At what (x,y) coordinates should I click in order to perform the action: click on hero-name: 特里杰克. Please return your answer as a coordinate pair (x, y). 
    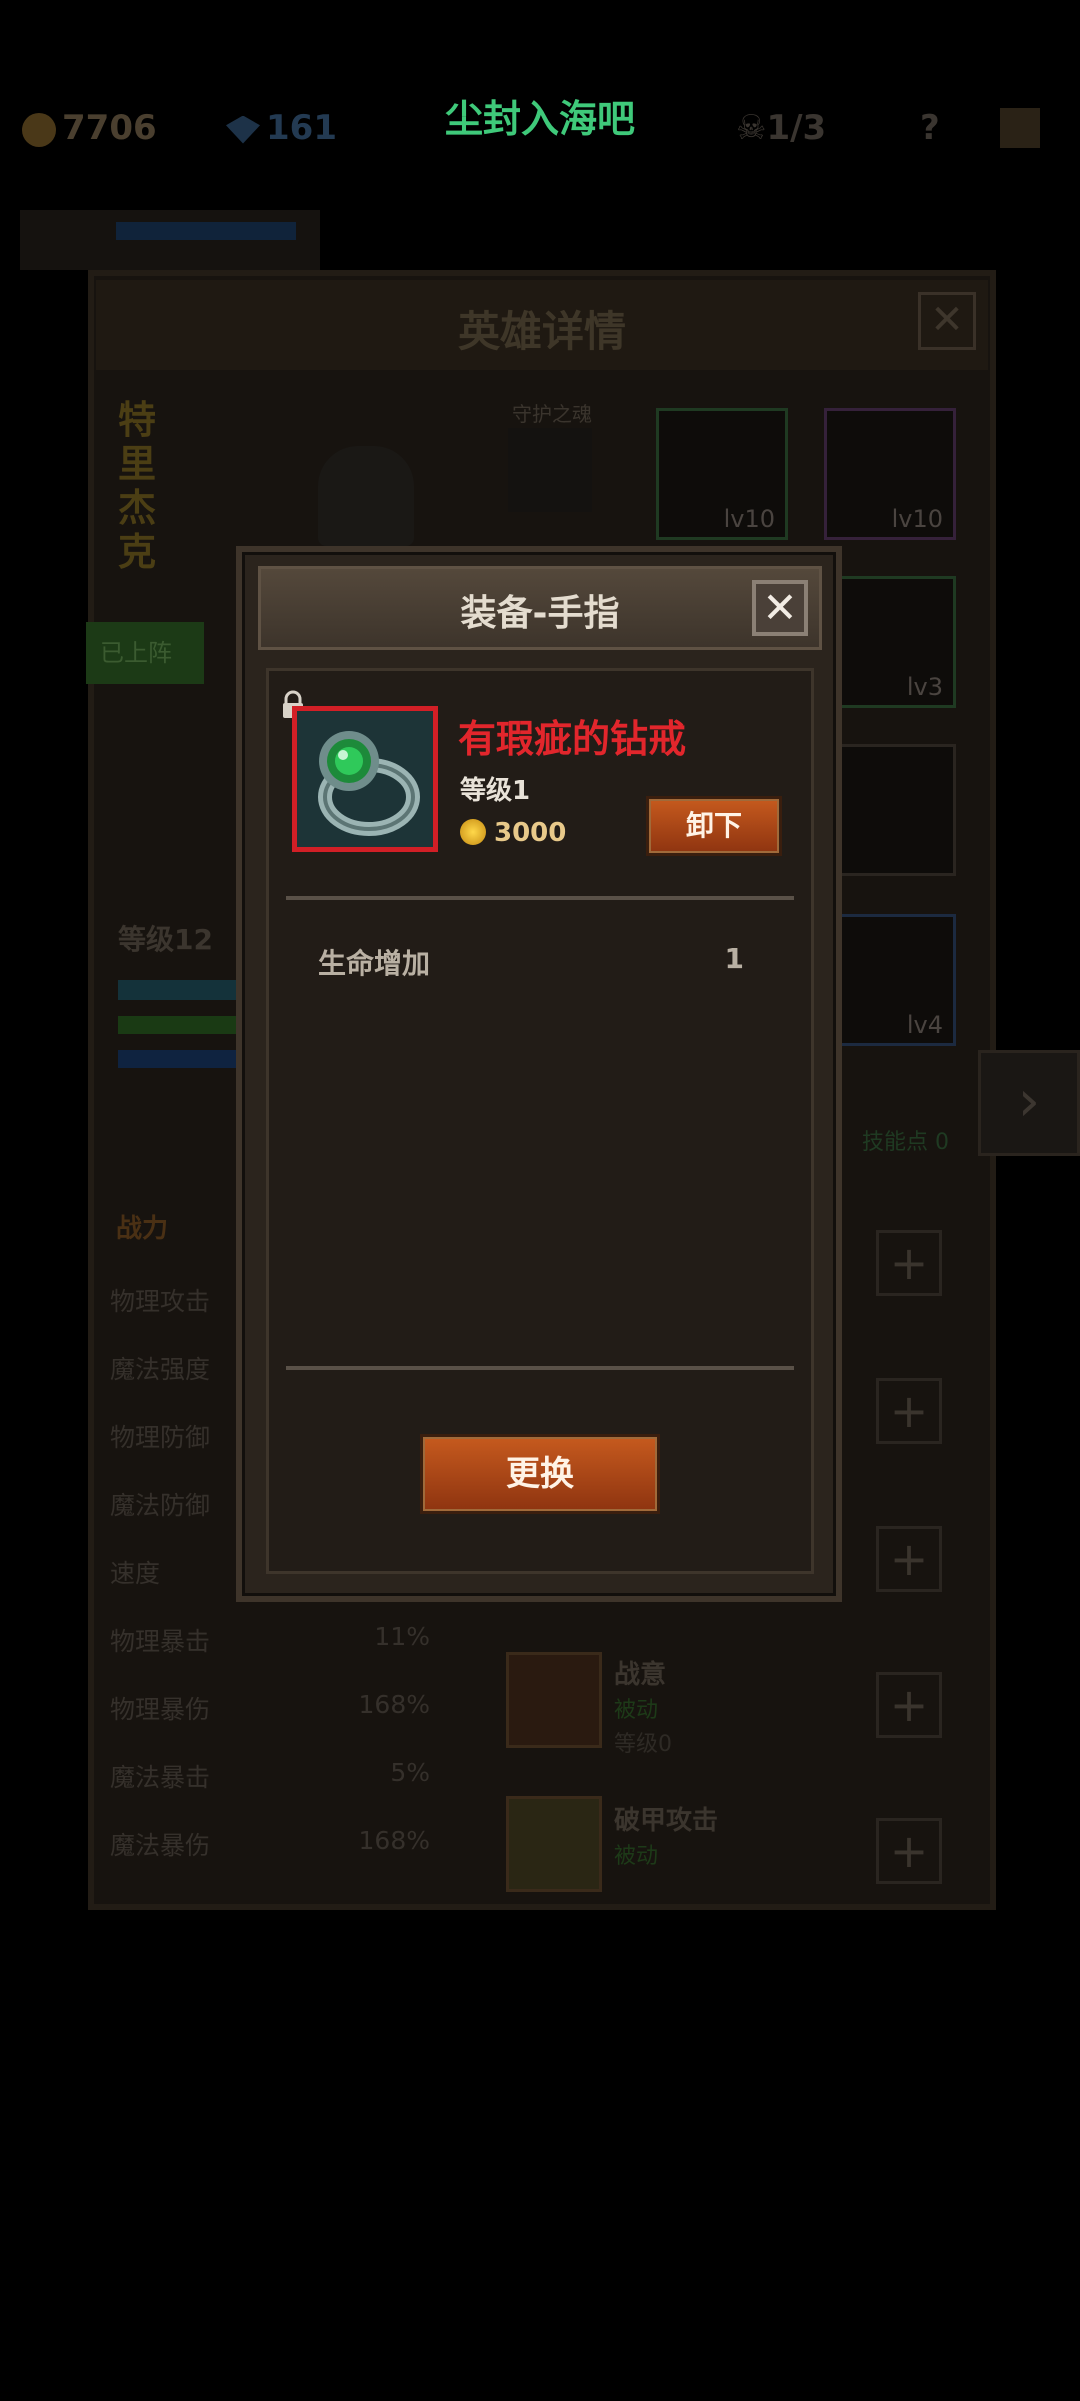
    Looking at the image, I should click on (137, 486).